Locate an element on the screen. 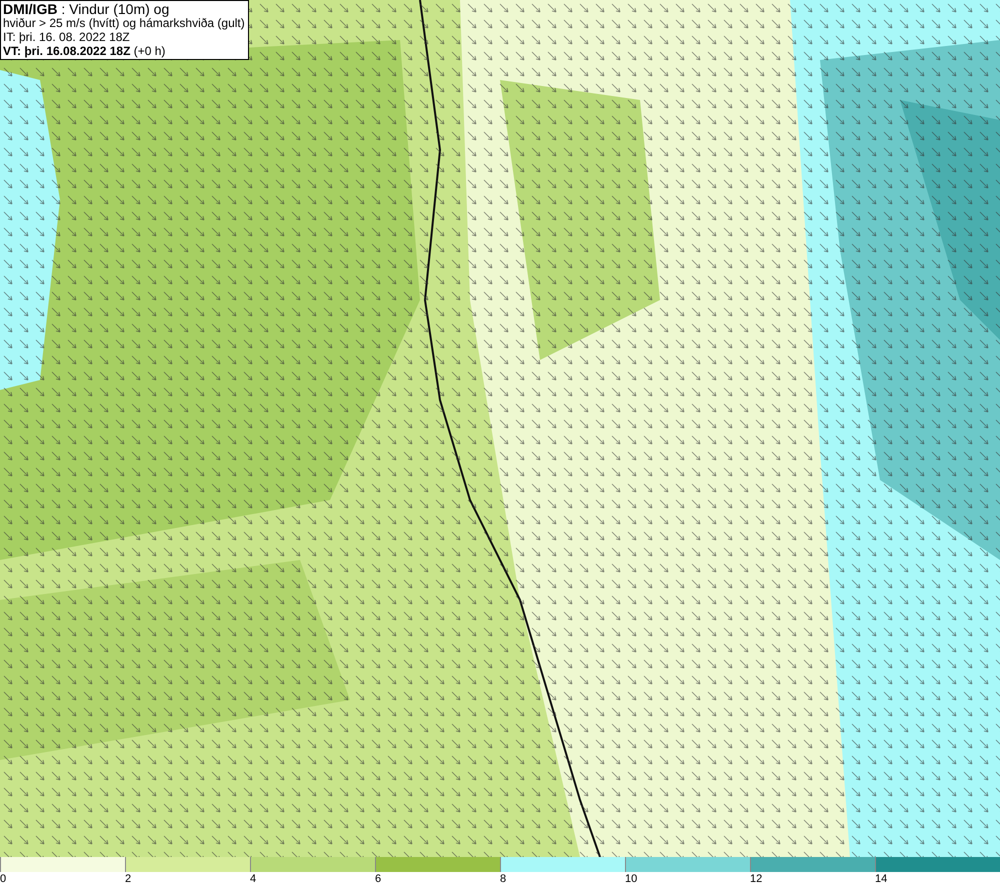  legend-label: 12 is located at coordinates (756, 879).